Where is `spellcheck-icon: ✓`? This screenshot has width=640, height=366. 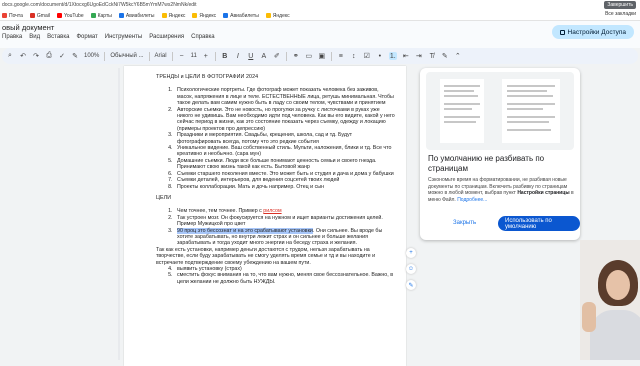
spellcheck-icon: ✓ is located at coordinates (62, 56).